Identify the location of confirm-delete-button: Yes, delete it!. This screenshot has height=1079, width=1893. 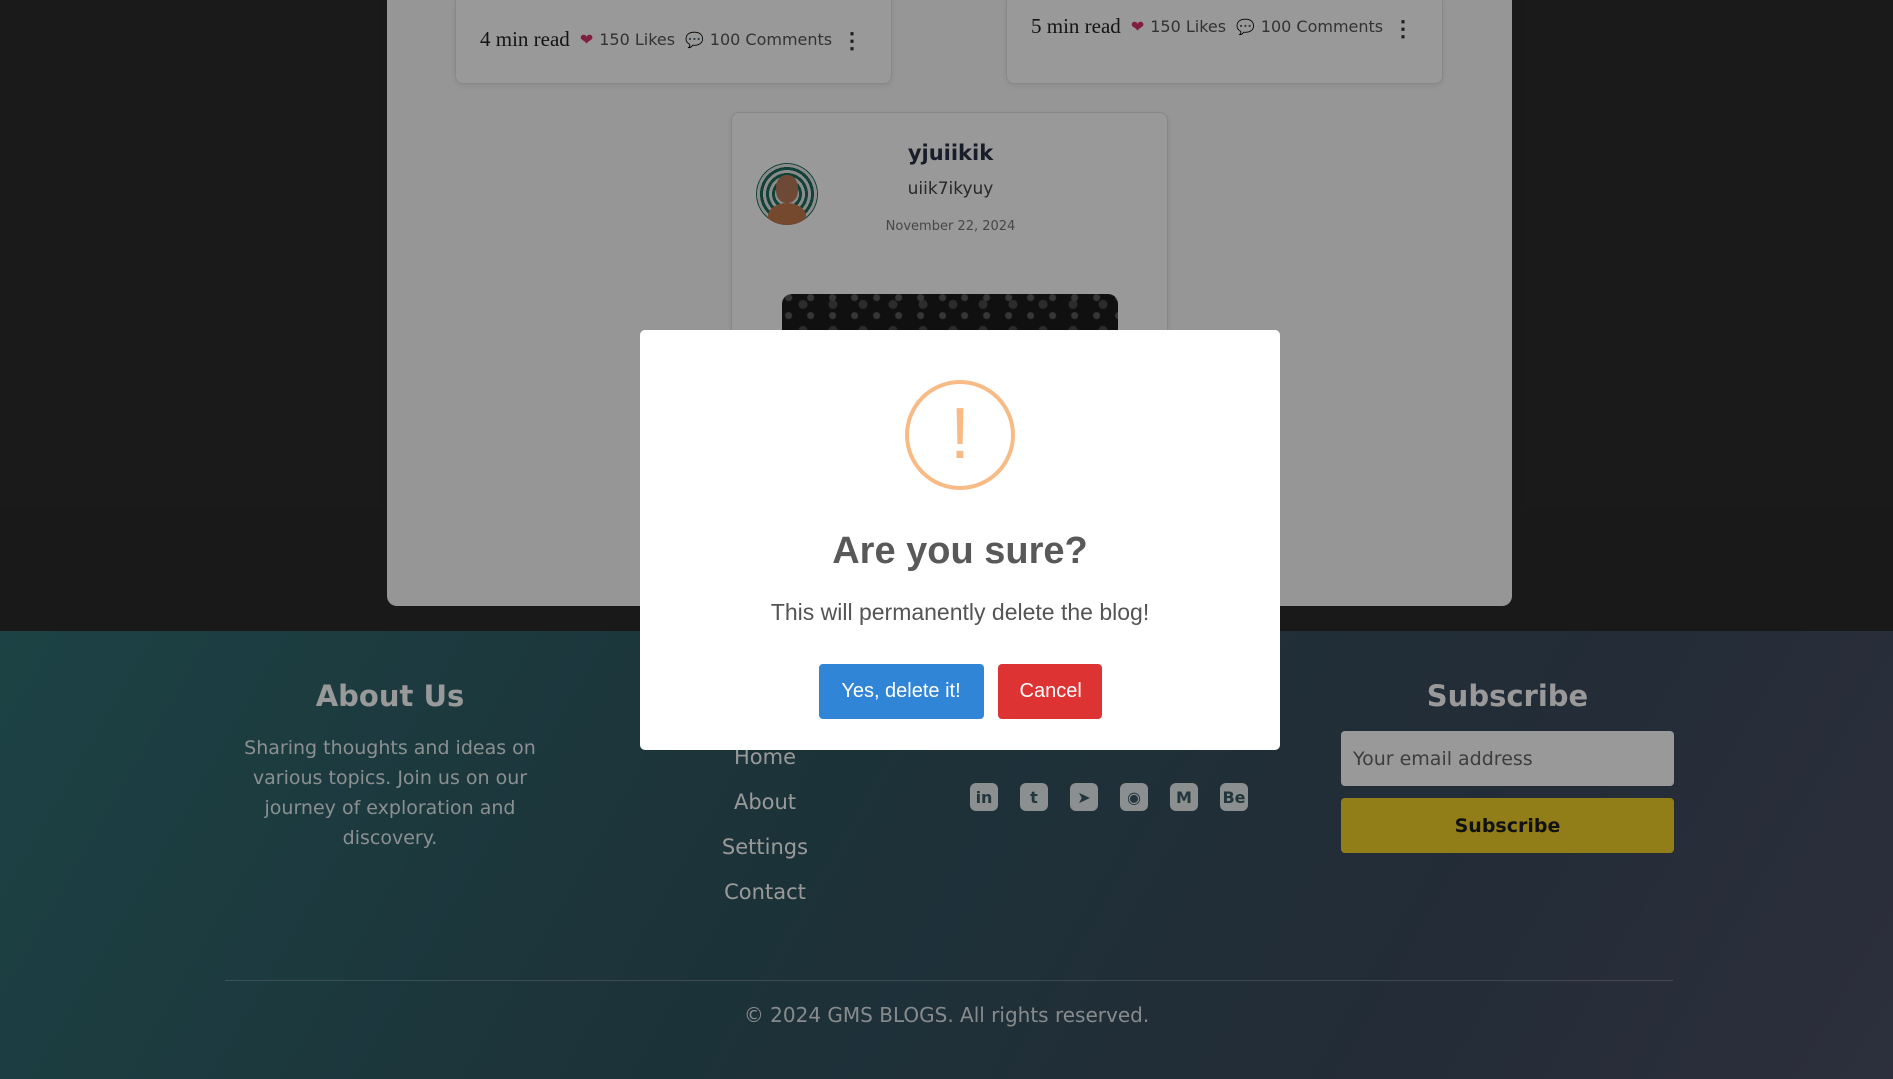
(901, 691).